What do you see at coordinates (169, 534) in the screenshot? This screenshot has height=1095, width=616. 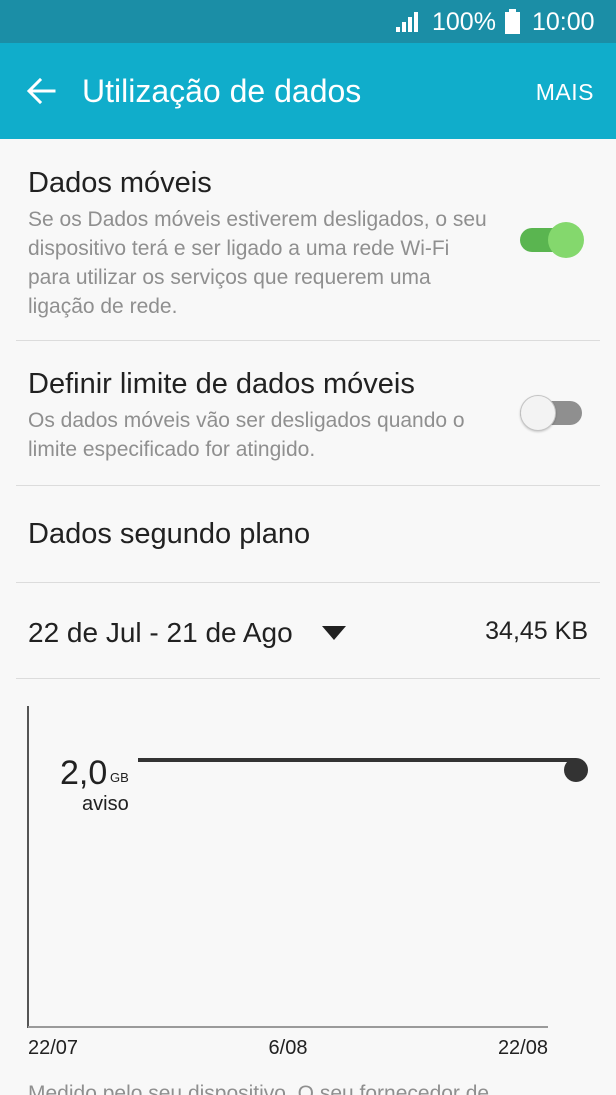 I see `setting-title: Dados segundo plano` at bounding box center [169, 534].